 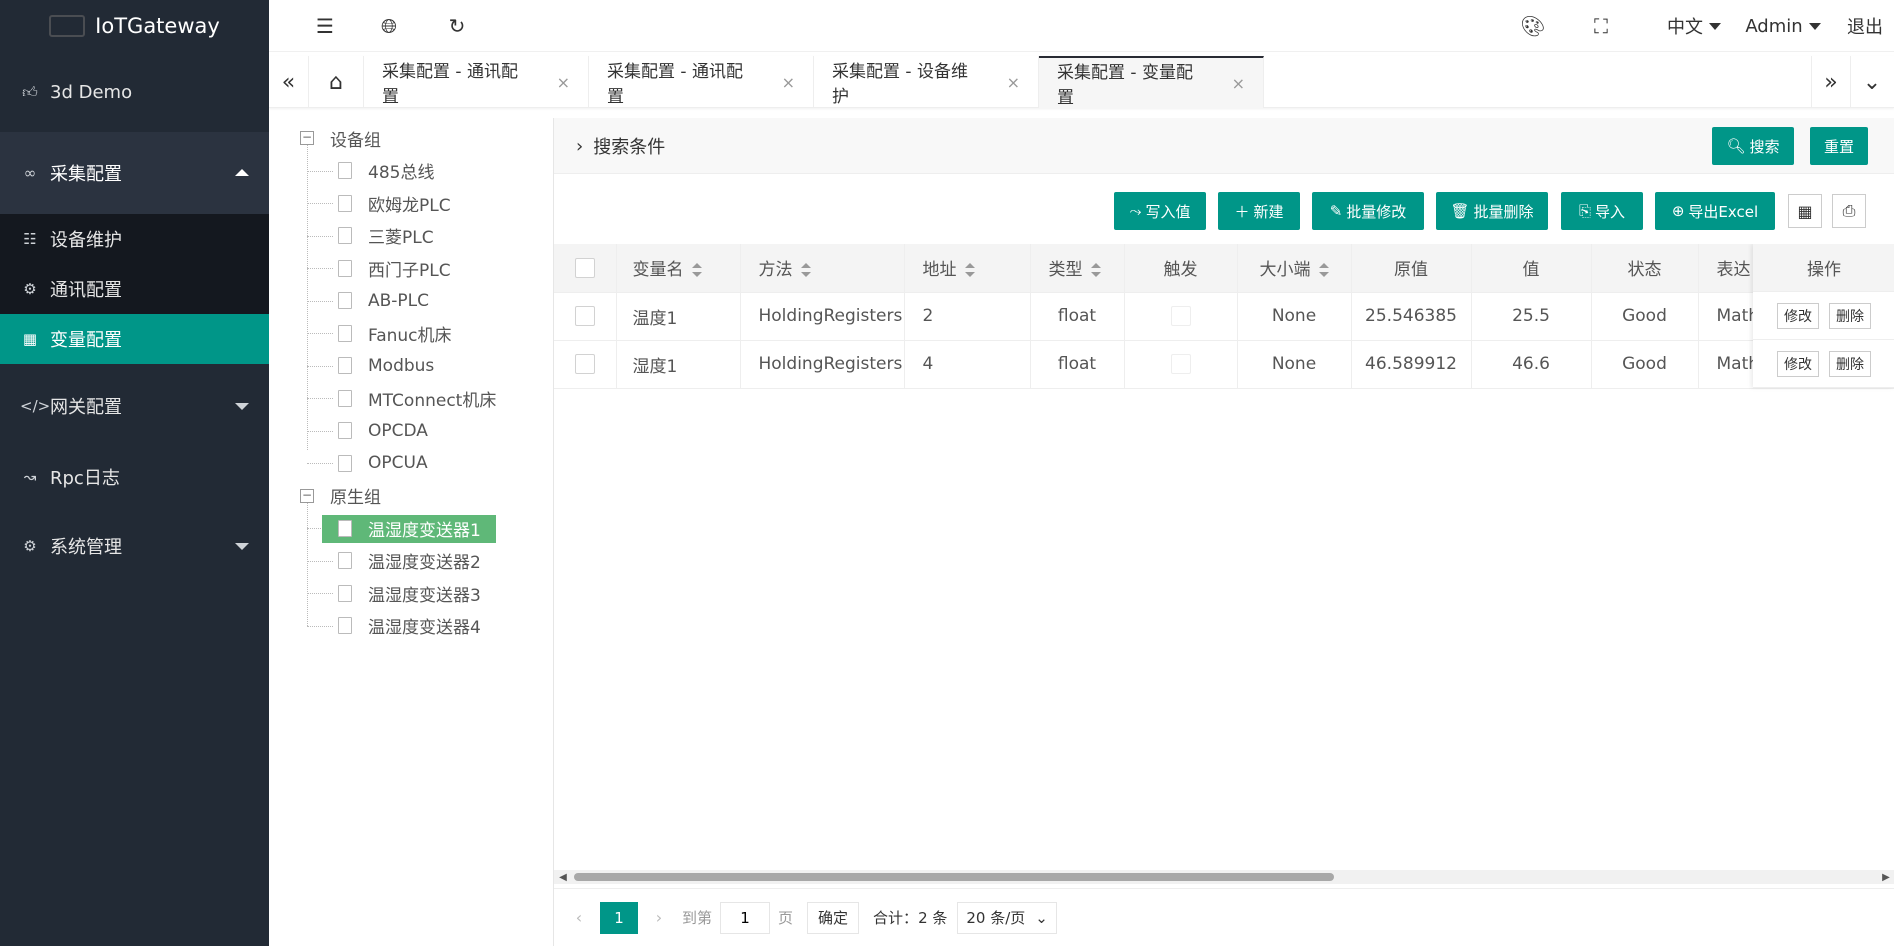 I want to click on batch-edit-button: ✎ 批量修改, so click(x=1368, y=211).